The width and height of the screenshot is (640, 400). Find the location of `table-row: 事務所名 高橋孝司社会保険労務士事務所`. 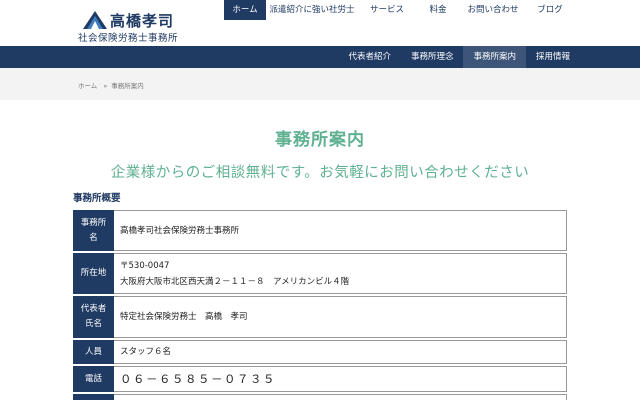

table-row: 事務所名 高橋孝司社会保険労務士事務所 is located at coordinates (320, 230).